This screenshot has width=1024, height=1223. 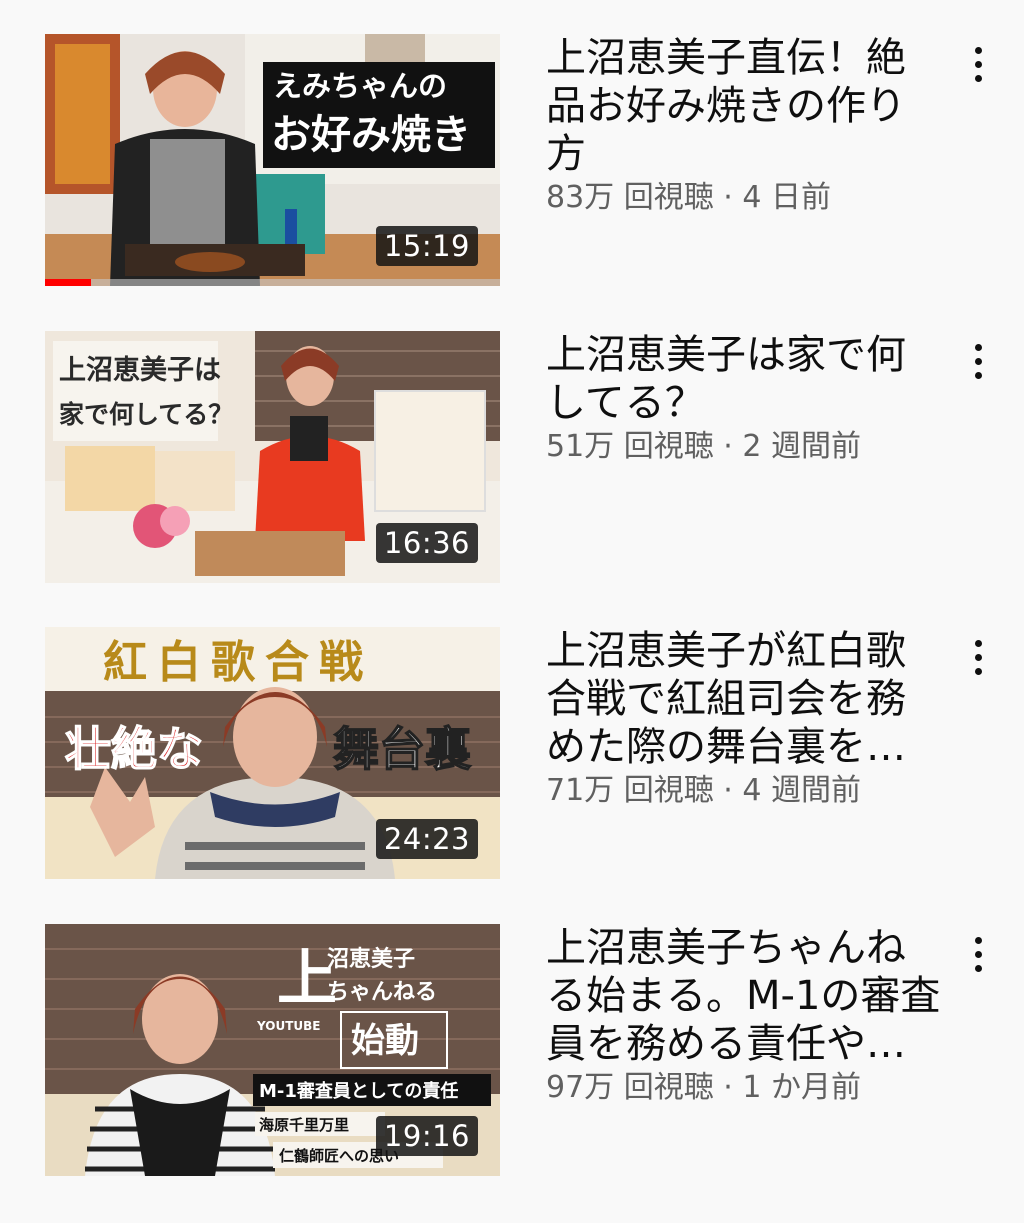 I want to click on video-thumbnail: えみちゃんの お好み焼き 15:19, so click(x=272, y=160).